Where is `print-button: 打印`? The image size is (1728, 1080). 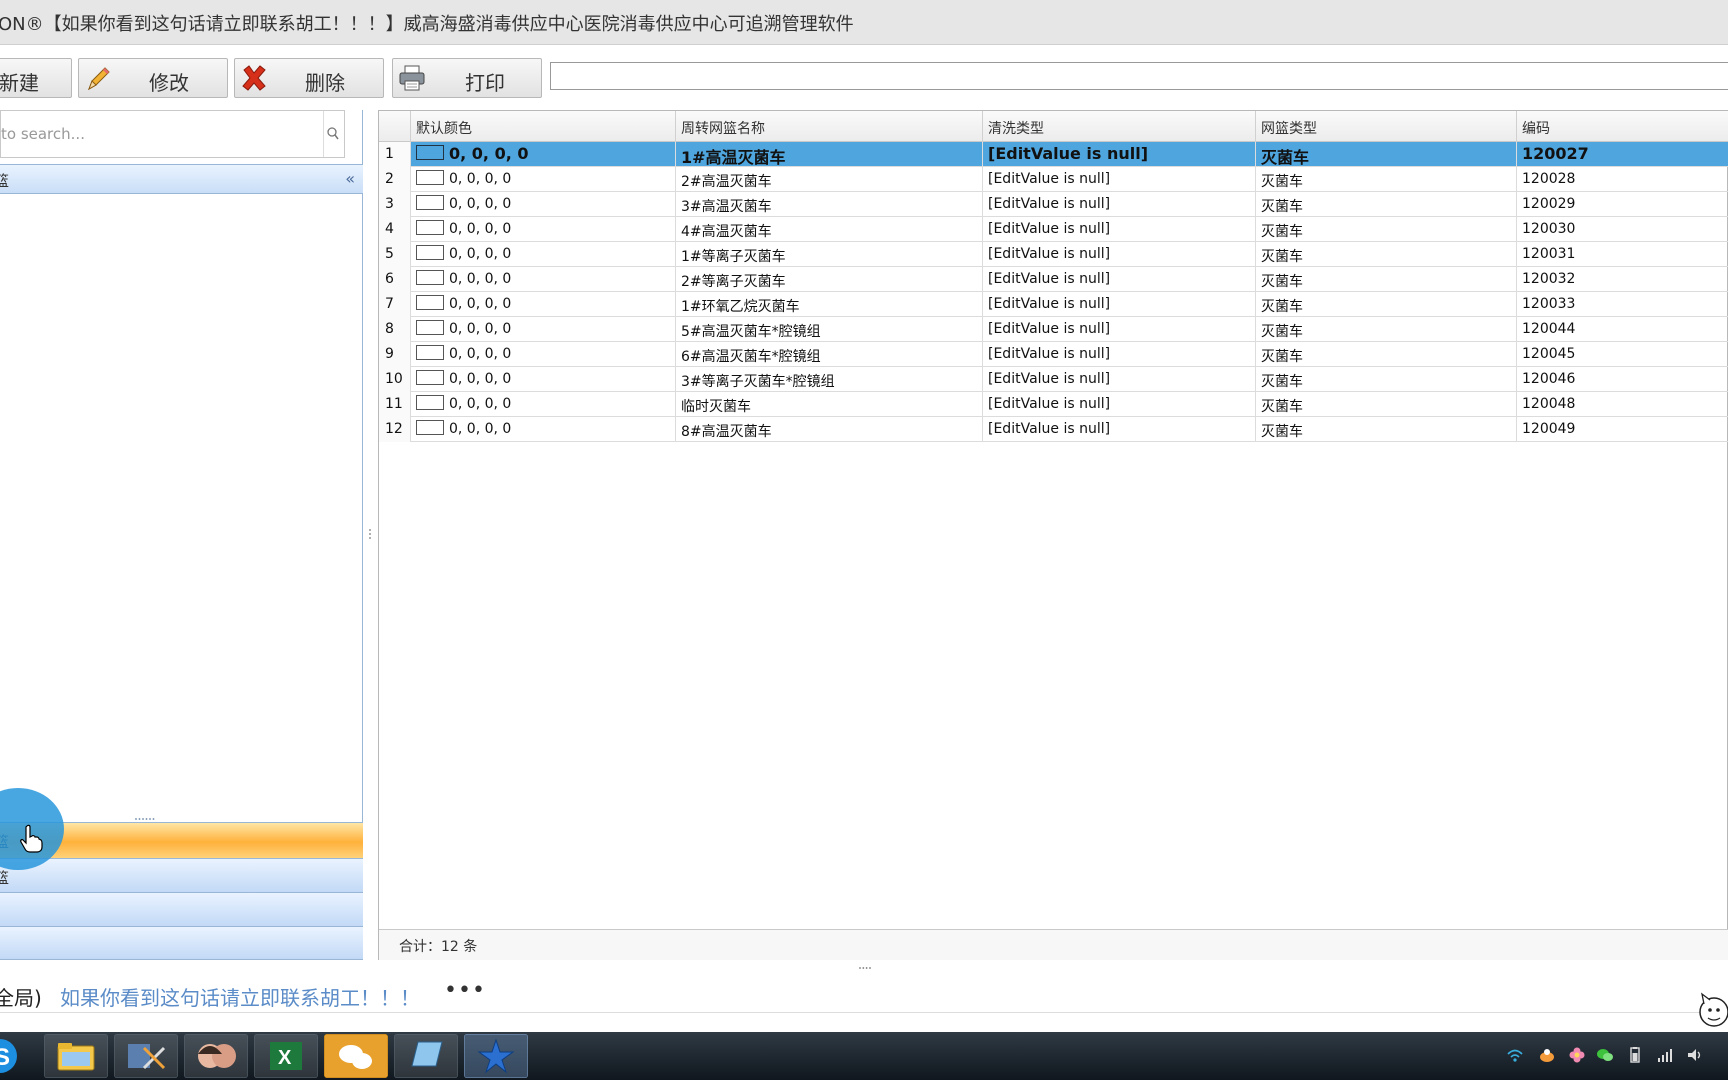 print-button: 打印 is located at coordinates (467, 78).